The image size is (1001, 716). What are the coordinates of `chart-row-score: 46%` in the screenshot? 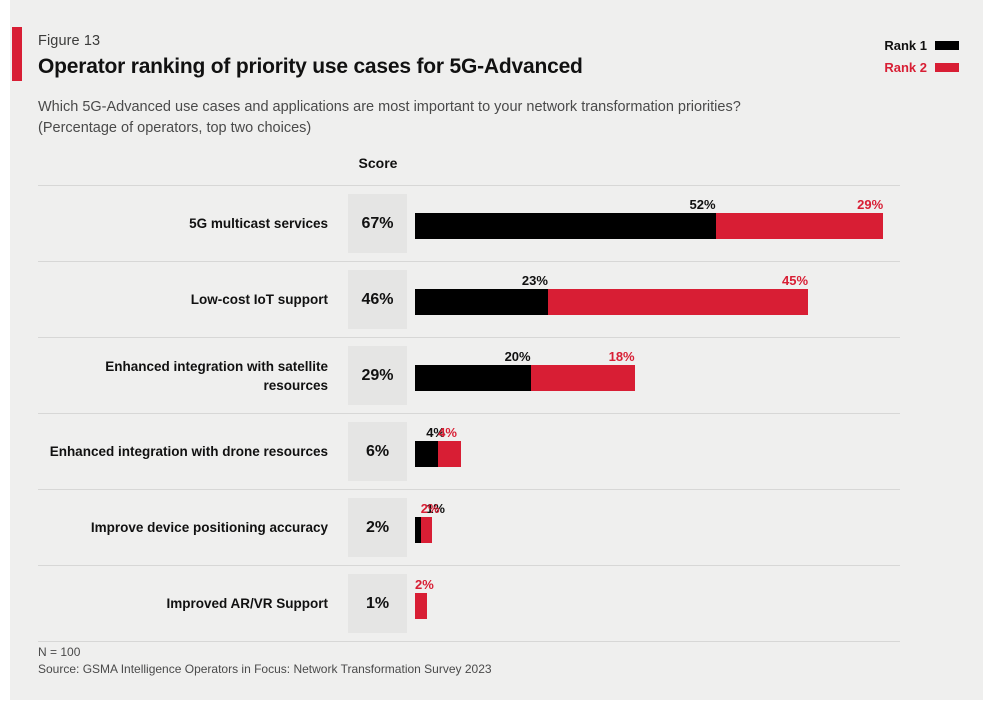 It's located at (377, 299).